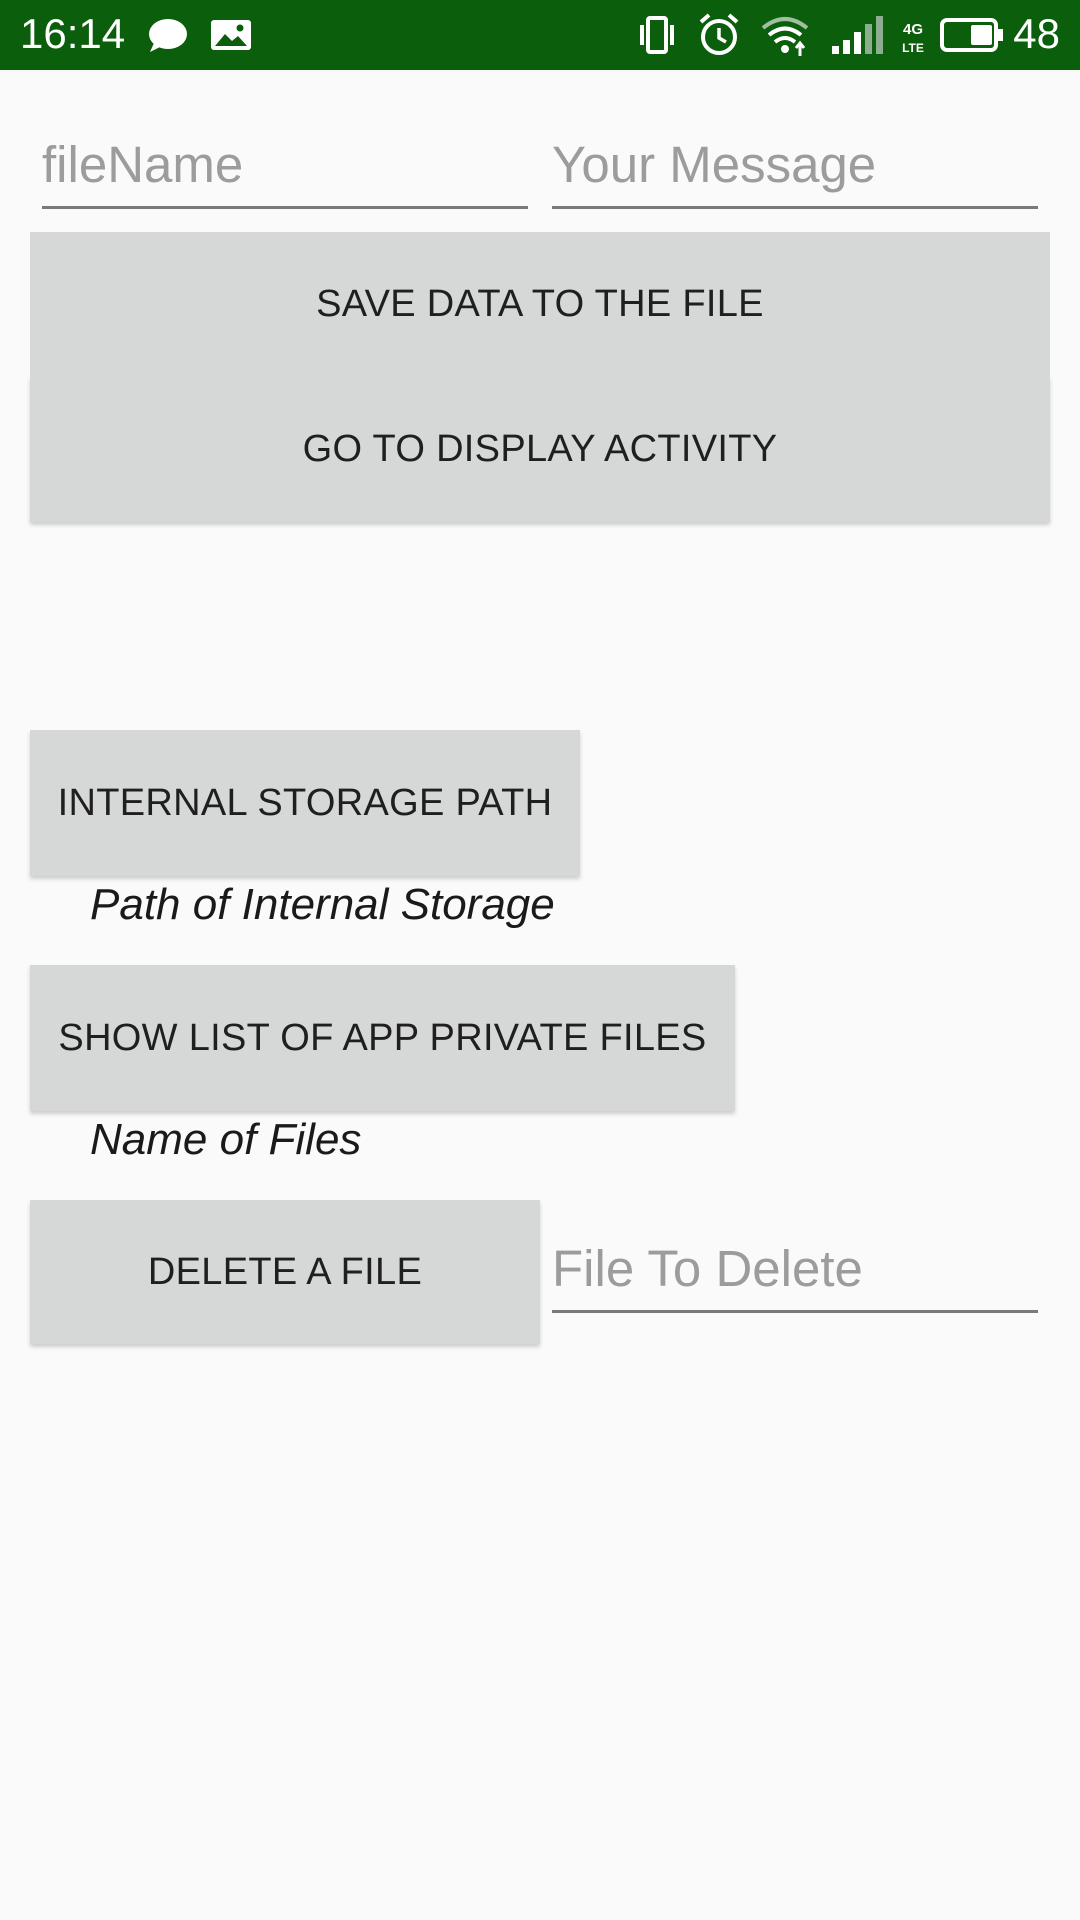 The image size is (1080, 1920). Describe the element at coordinates (540, 449) in the screenshot. I see `go-to-display-activity-button: GO TO DISPLAY ACTIVITY` at that location.